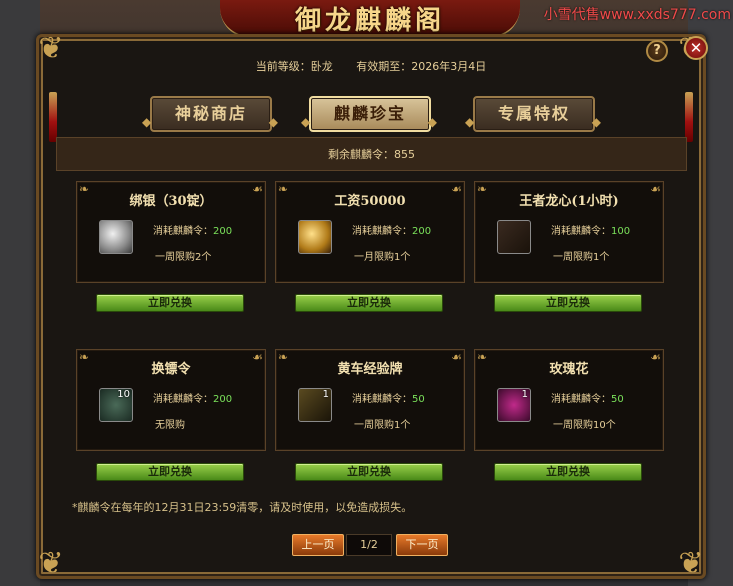  Describe the element at coordinates (116, 237) in the screenshot. I see `silver-ingot-icon` at that location.